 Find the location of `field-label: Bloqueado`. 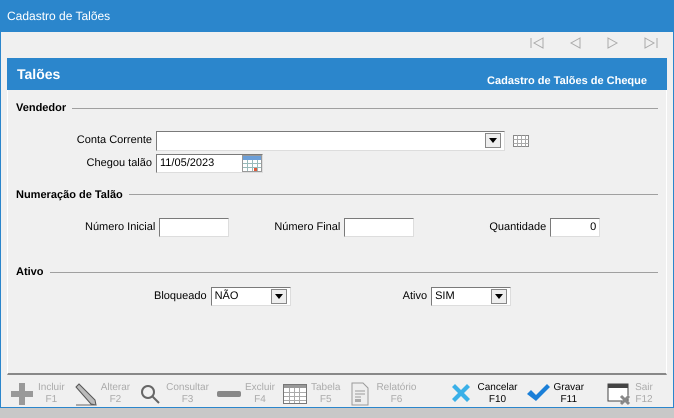

field-label: Bloqueado is located at coordinates (180, 296).